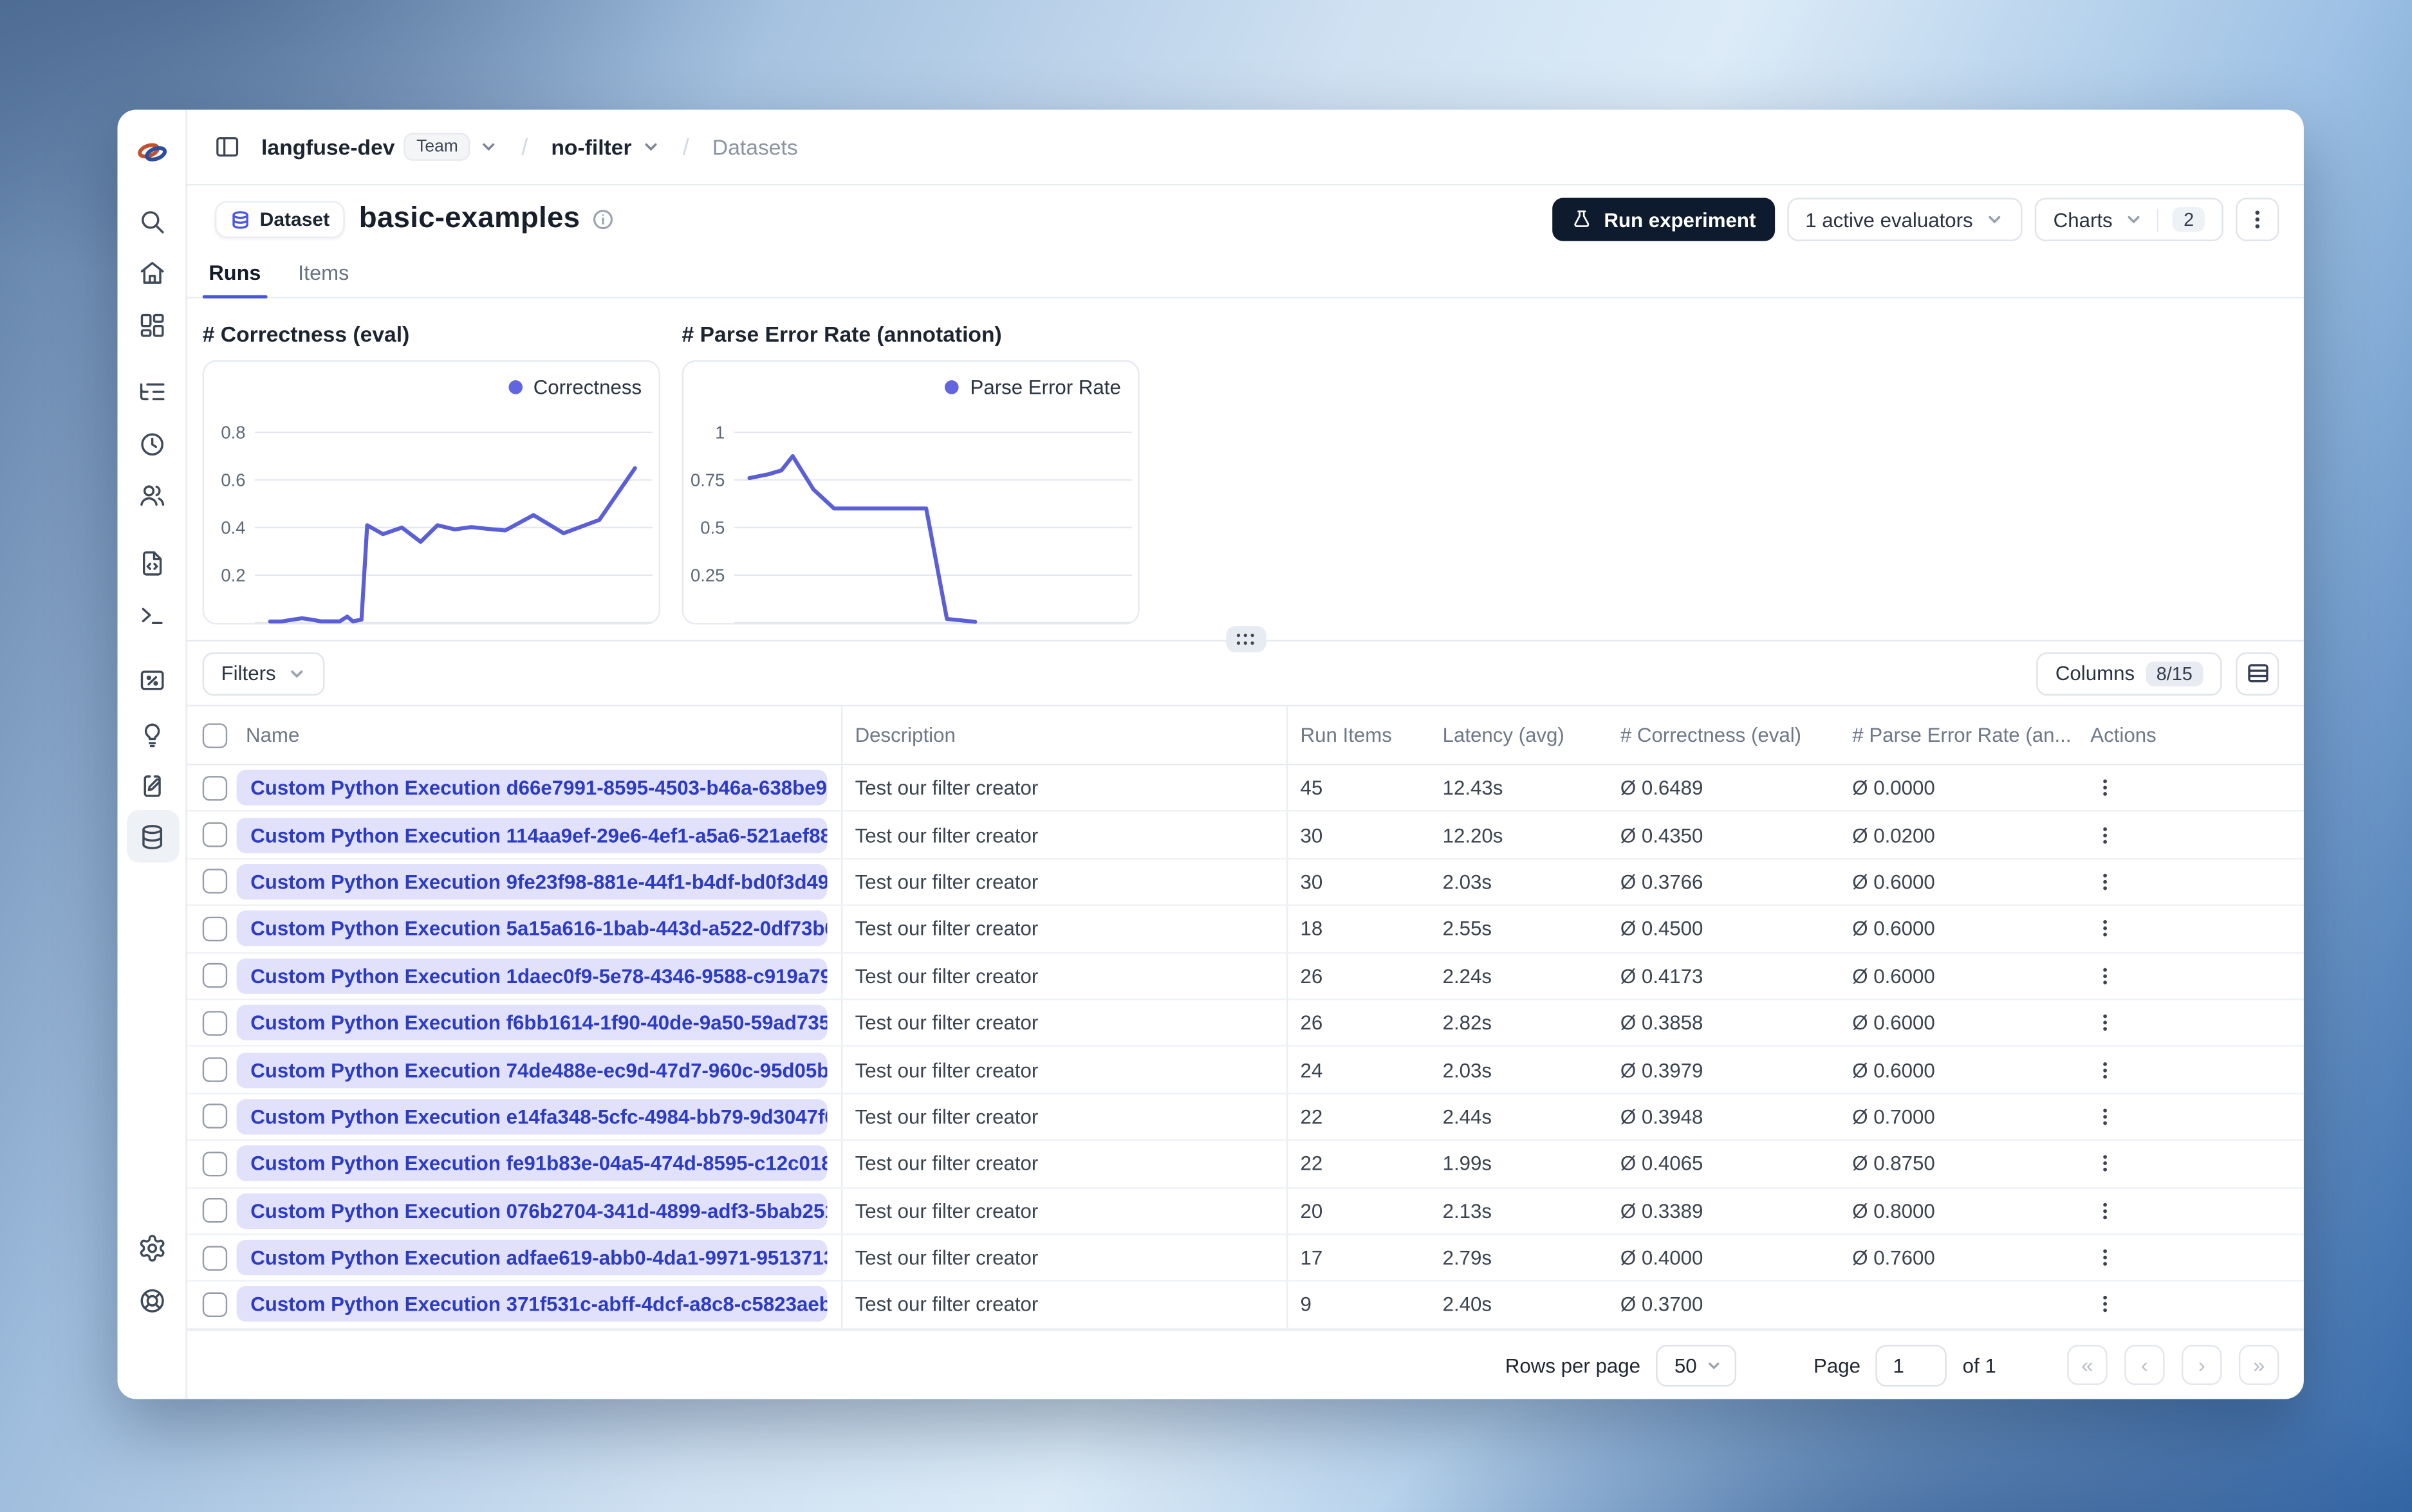 This screenshot has height=1512, width=2412. I want to click on last-page-button: », so click(2258, 1365).